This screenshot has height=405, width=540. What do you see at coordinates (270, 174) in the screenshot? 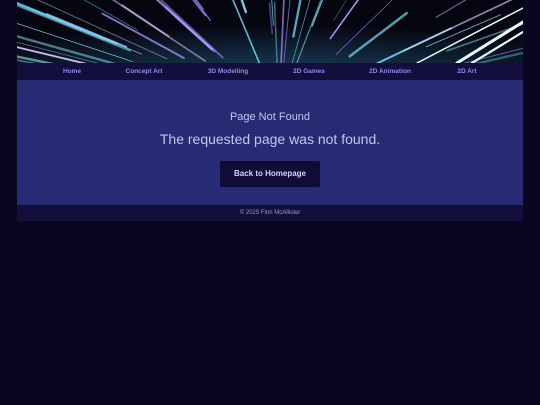
I see `back-to-homepage-button: Back to Homepage` at bounding box center [270, 174].